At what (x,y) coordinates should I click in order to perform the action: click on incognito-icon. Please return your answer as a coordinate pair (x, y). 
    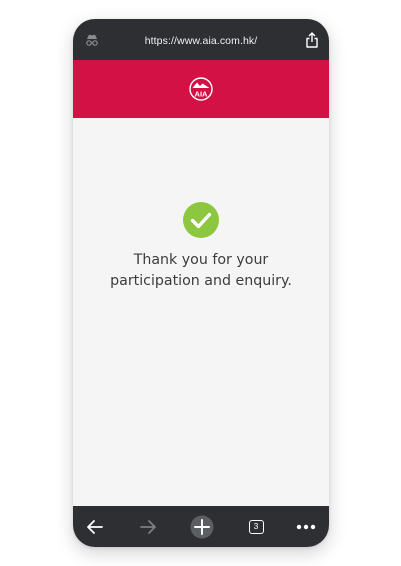
    Looking at the image, I should click on (92, 40).